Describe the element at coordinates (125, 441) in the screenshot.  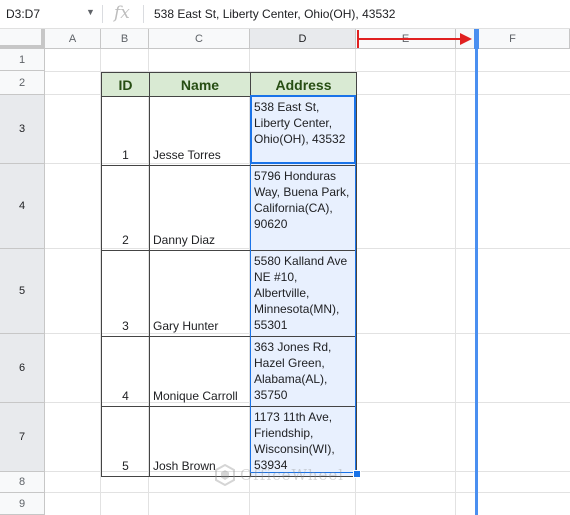
I see `cell-id: 5` at that location.